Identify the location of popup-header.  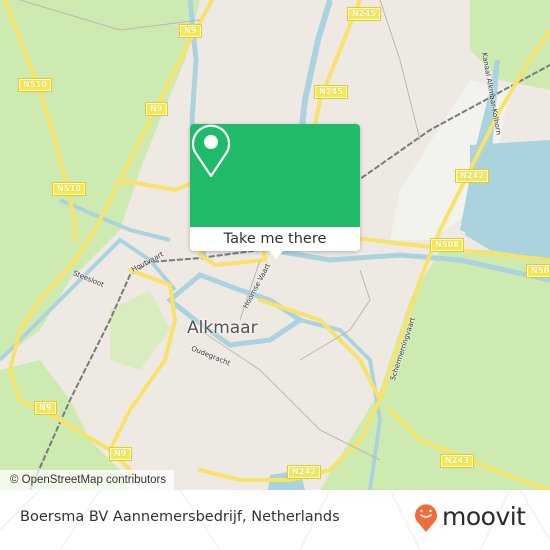
(275, 175).